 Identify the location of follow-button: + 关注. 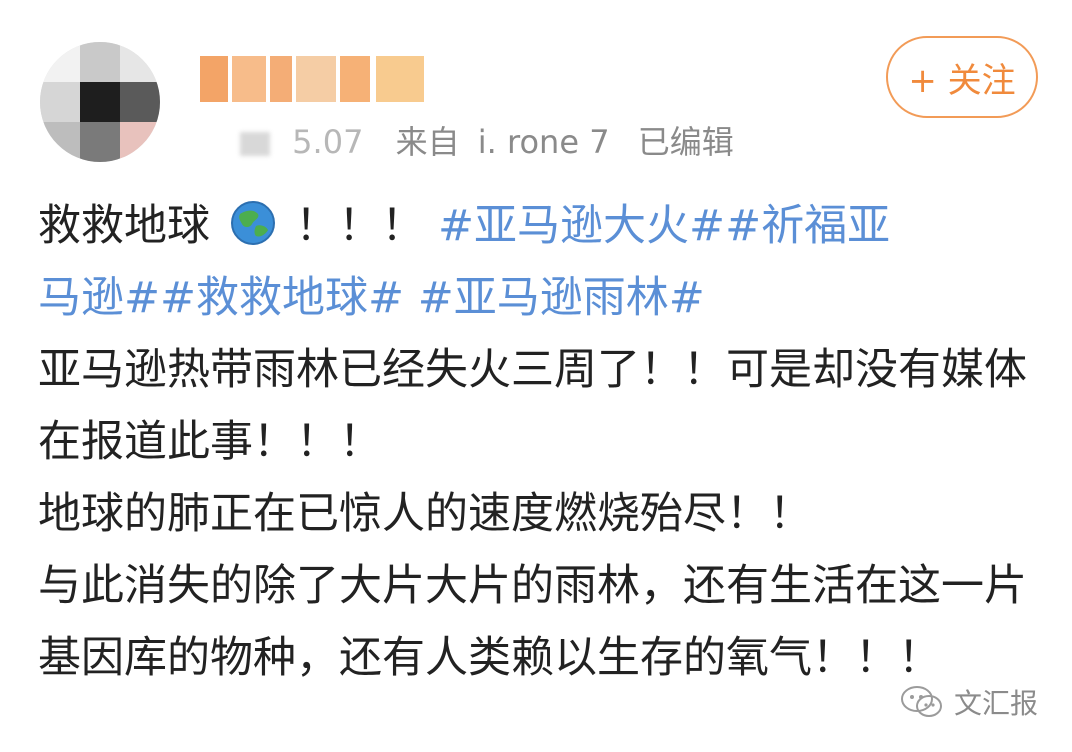
(962, 77).